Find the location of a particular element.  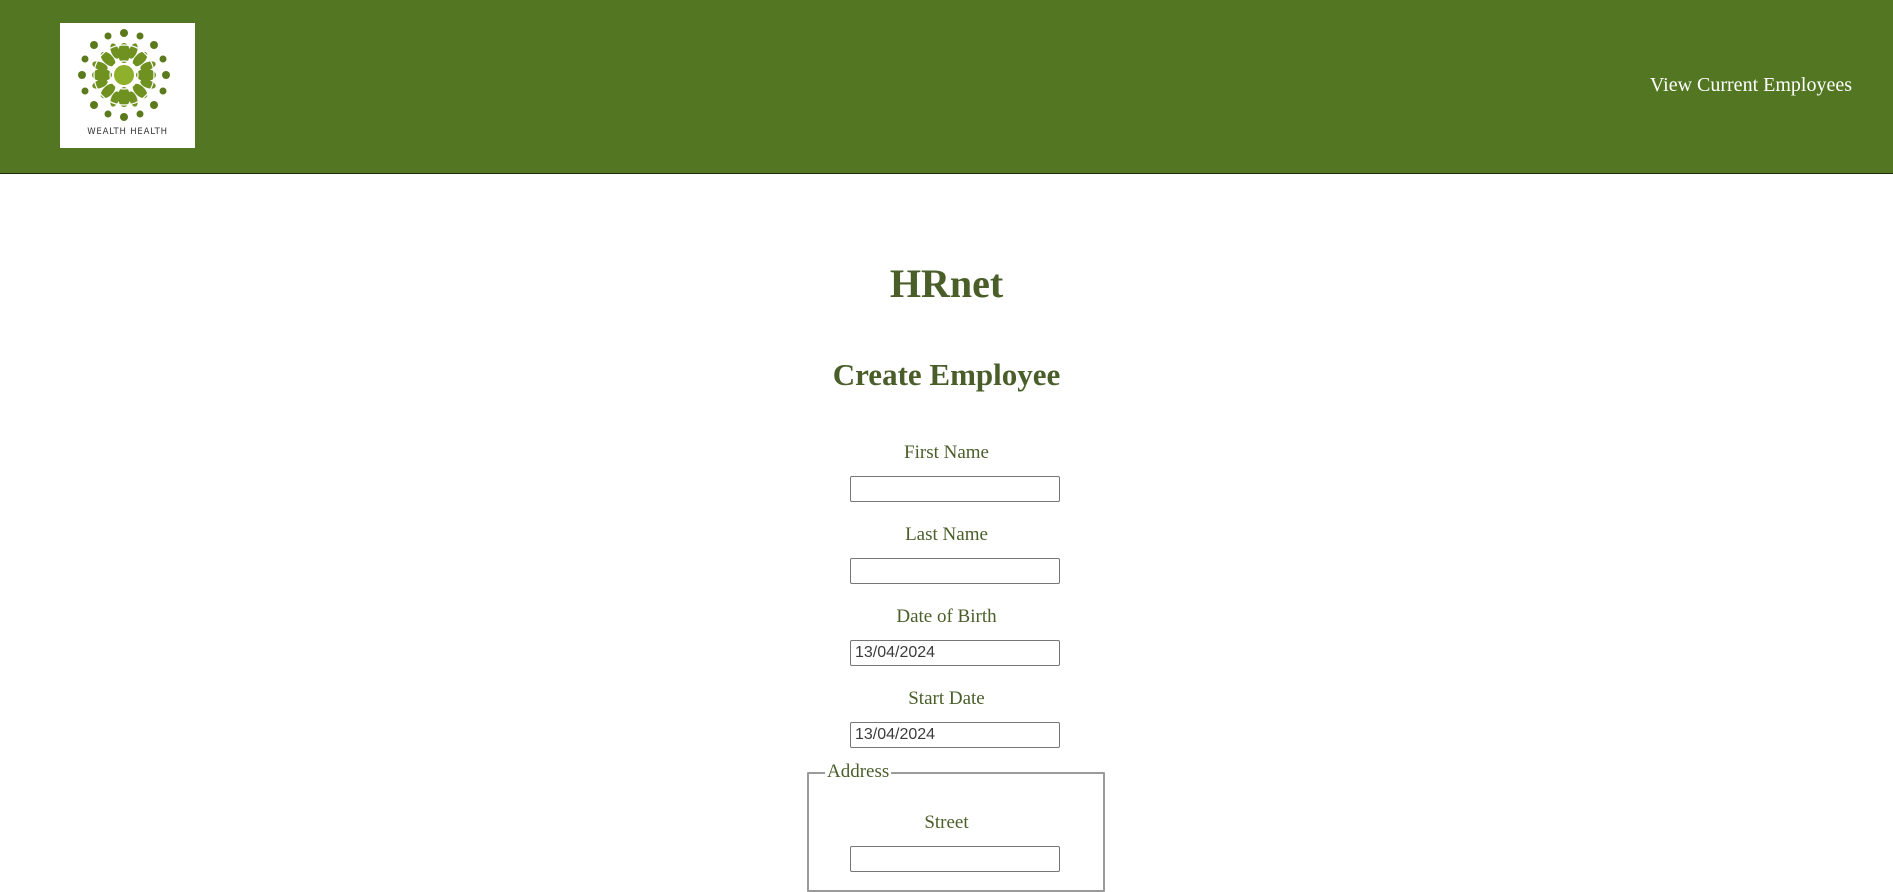

first-name-label: First Name is located at coordinates (946, 452).